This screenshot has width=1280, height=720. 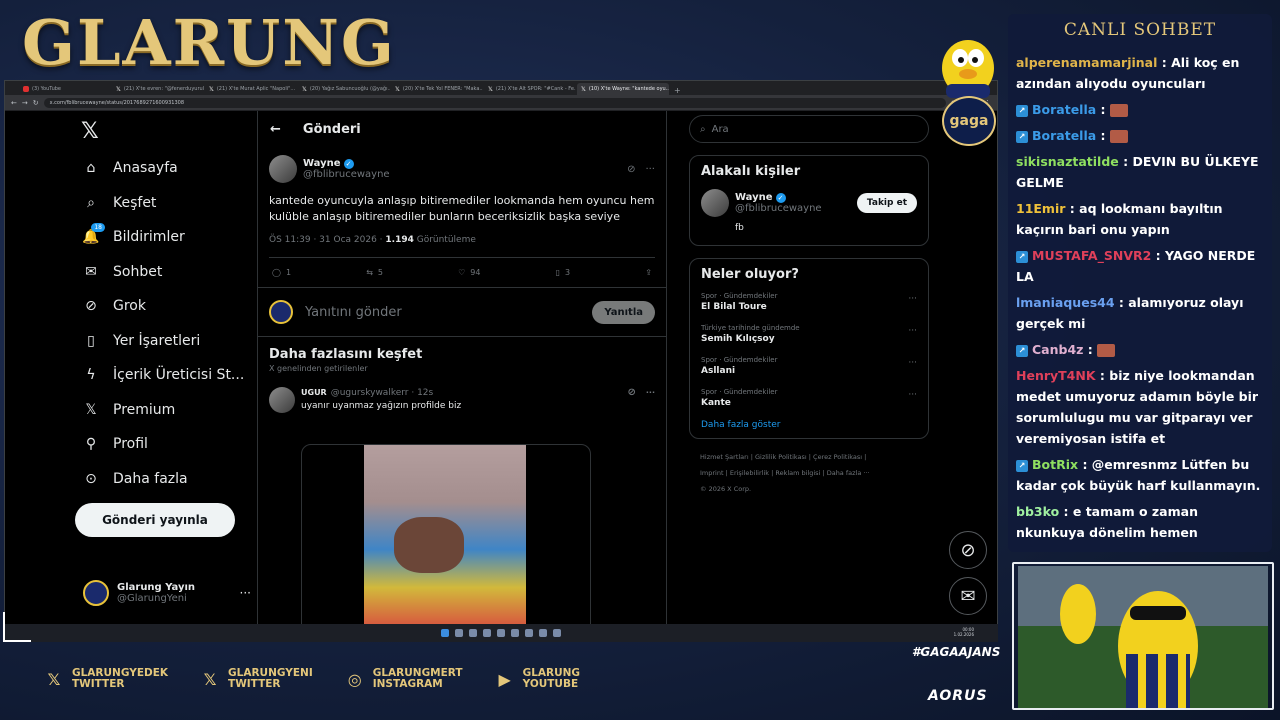 I want to click on trend-category: Spor · Gündemdekiler, so click(x=739, y=392).